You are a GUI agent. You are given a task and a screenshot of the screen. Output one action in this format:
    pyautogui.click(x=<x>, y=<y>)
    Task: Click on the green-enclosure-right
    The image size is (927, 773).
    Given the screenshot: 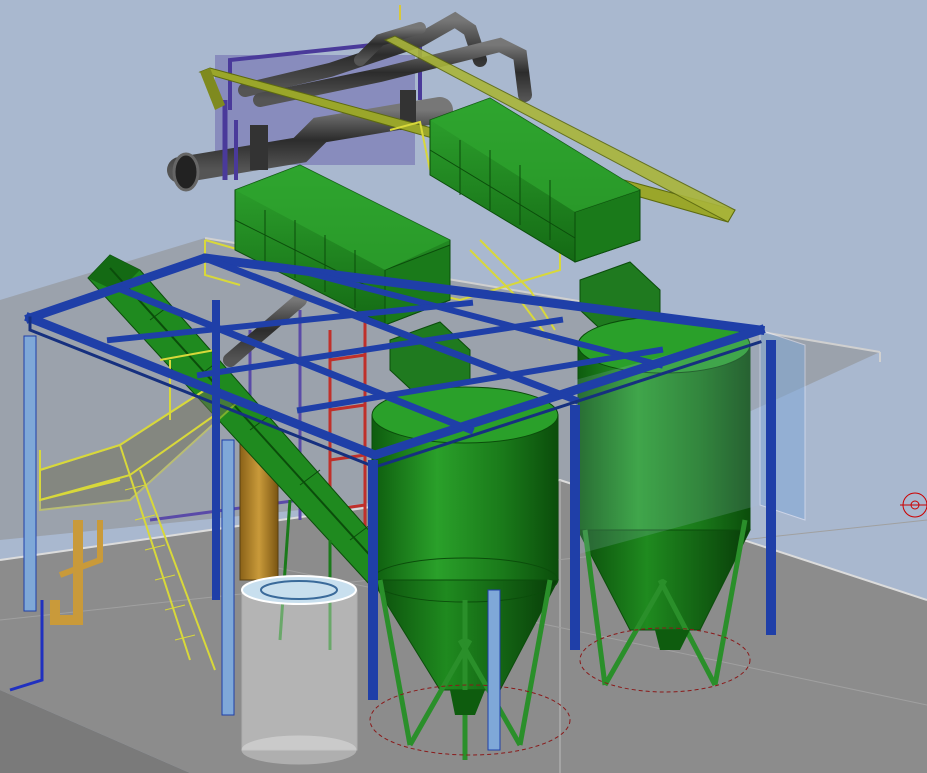 What is the action you would take?
    pyautogui.click(x=535, y=180)
    